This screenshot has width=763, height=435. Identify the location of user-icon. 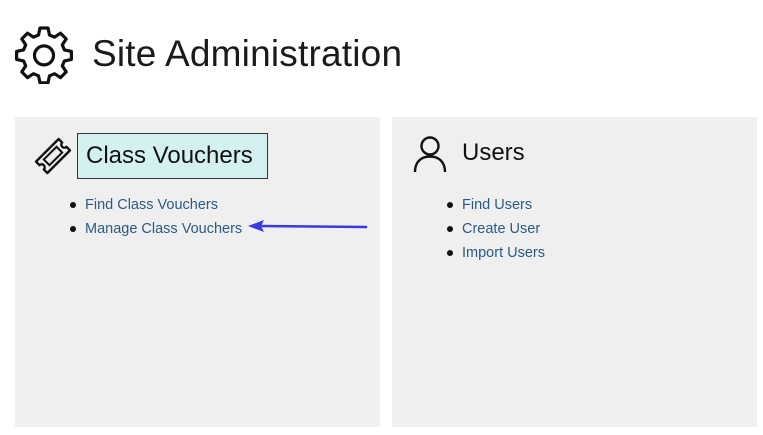
(430, 154).